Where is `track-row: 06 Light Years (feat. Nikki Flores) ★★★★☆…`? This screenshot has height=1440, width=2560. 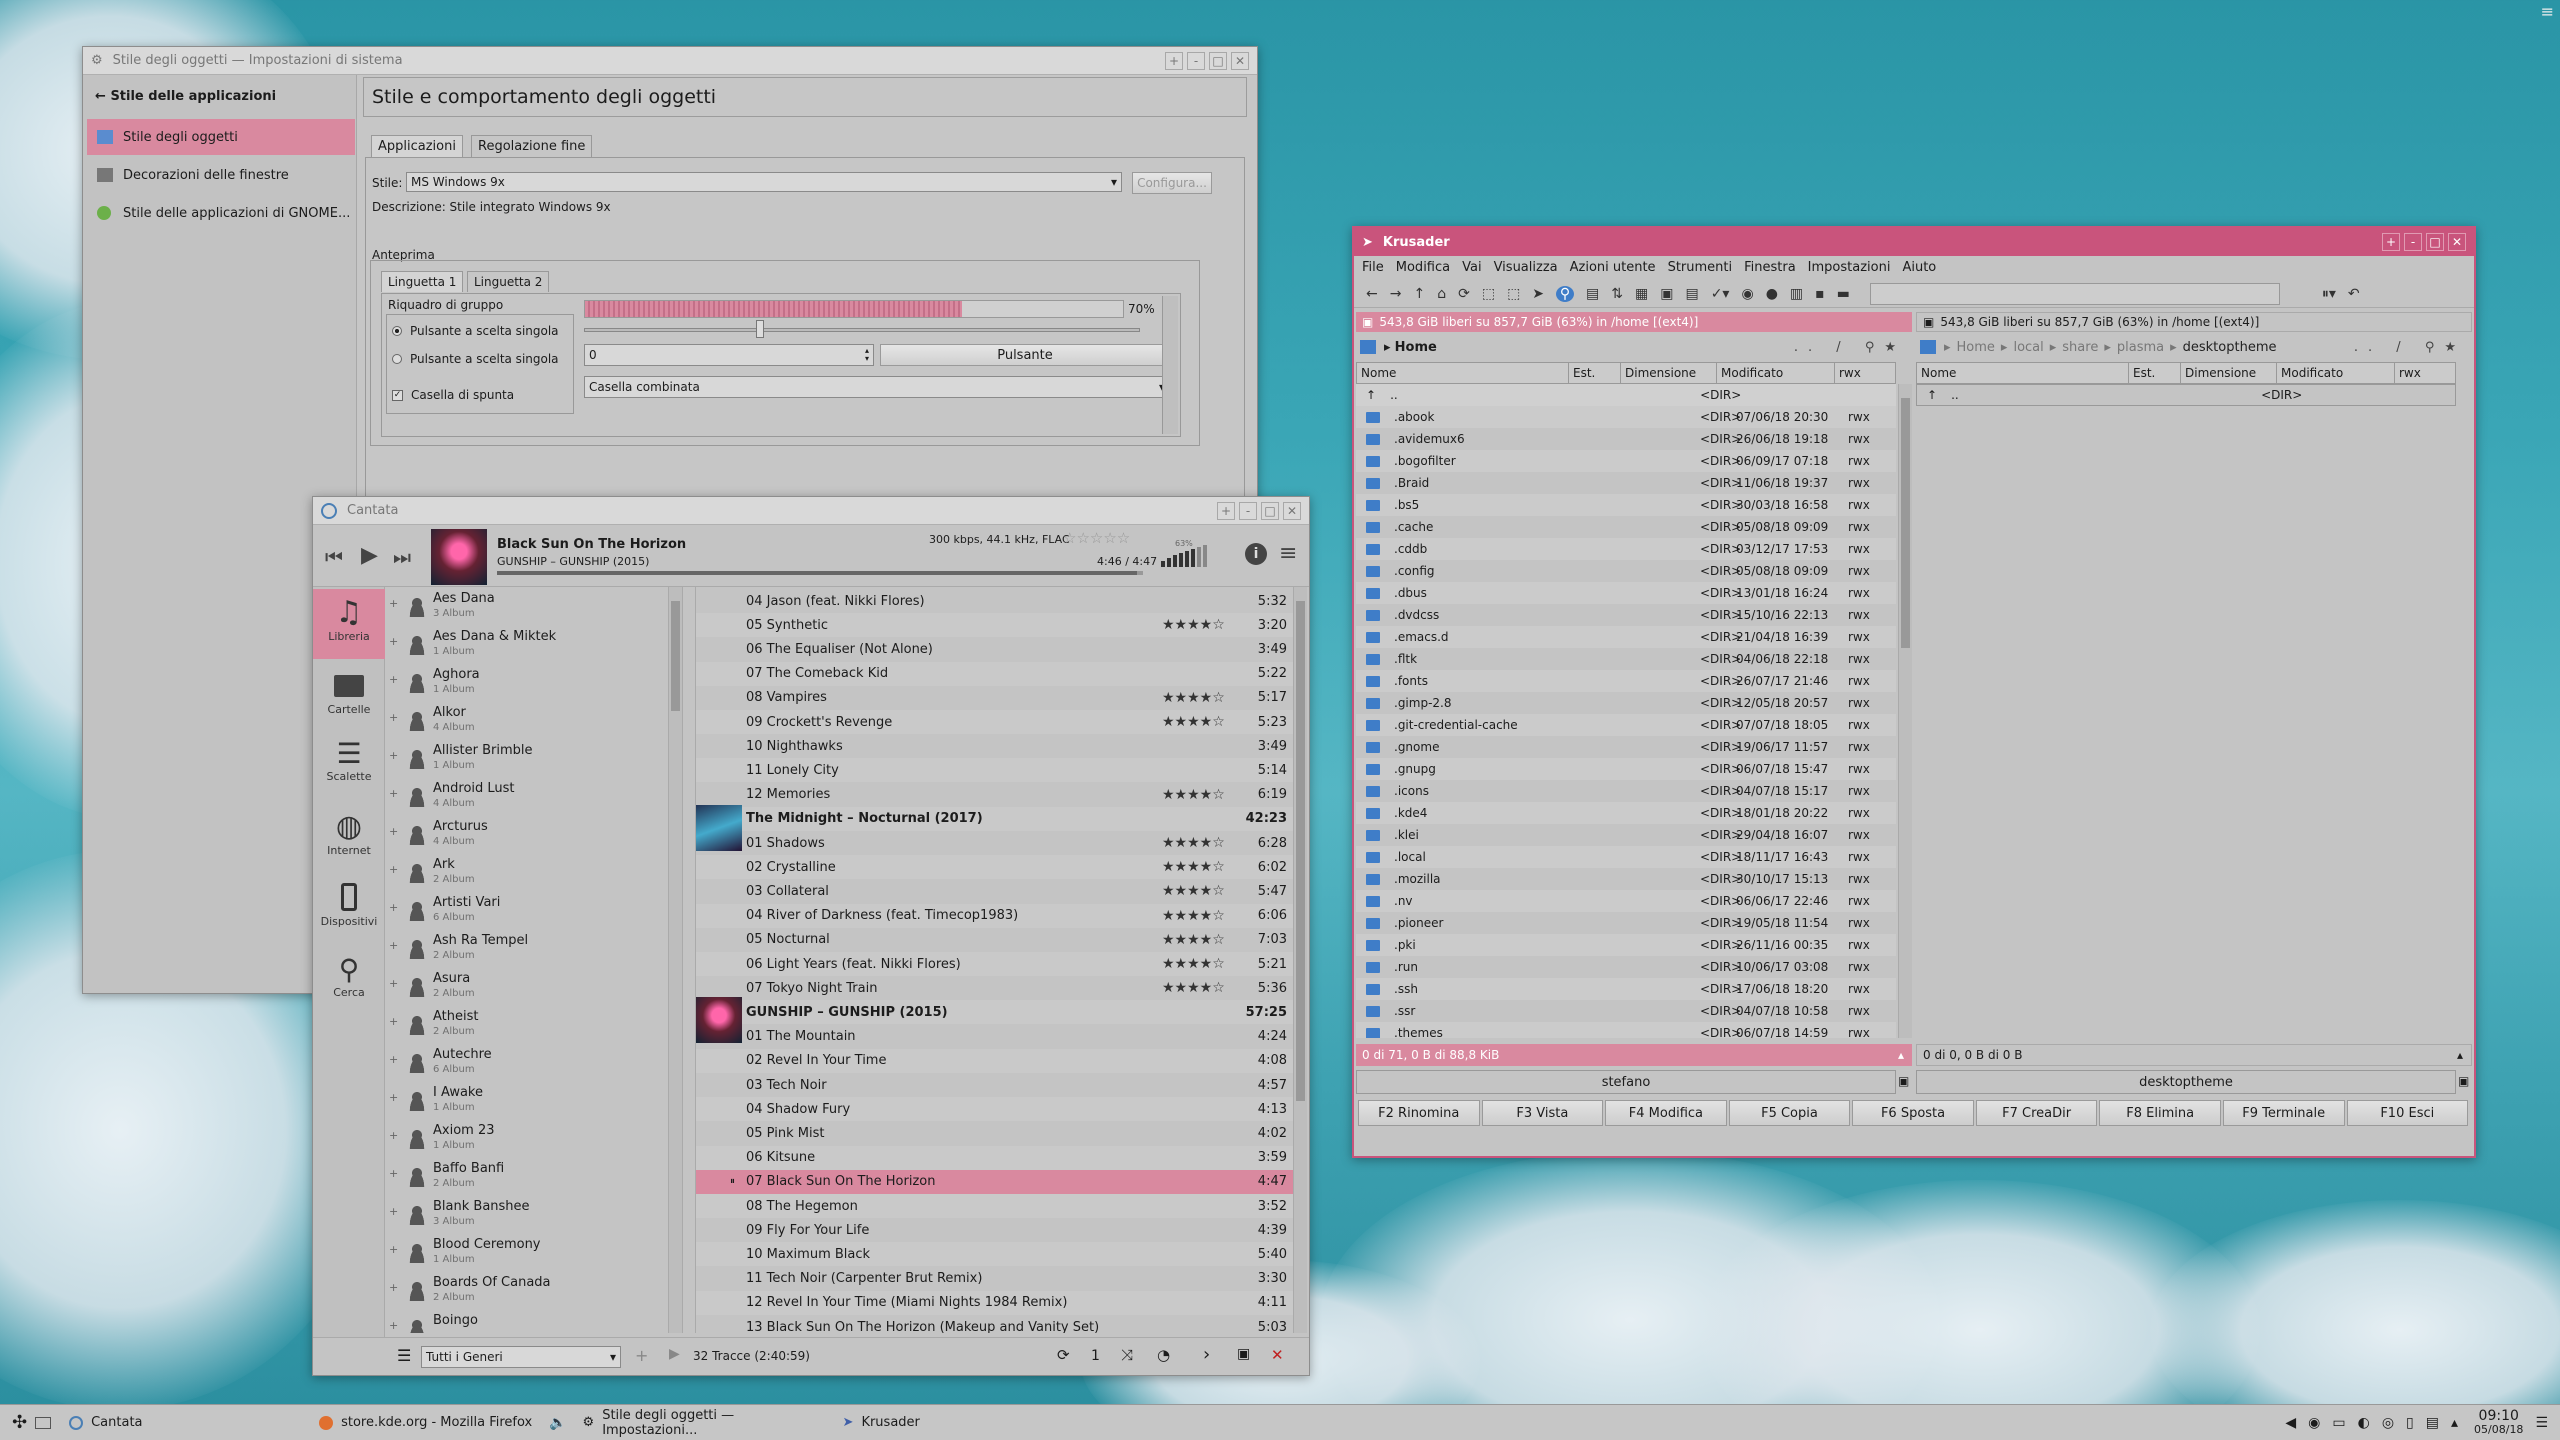 track-row: 06 Light Years (feat. Nikki Flores) ★★★★☆… is located at coordinates (1001, 964).